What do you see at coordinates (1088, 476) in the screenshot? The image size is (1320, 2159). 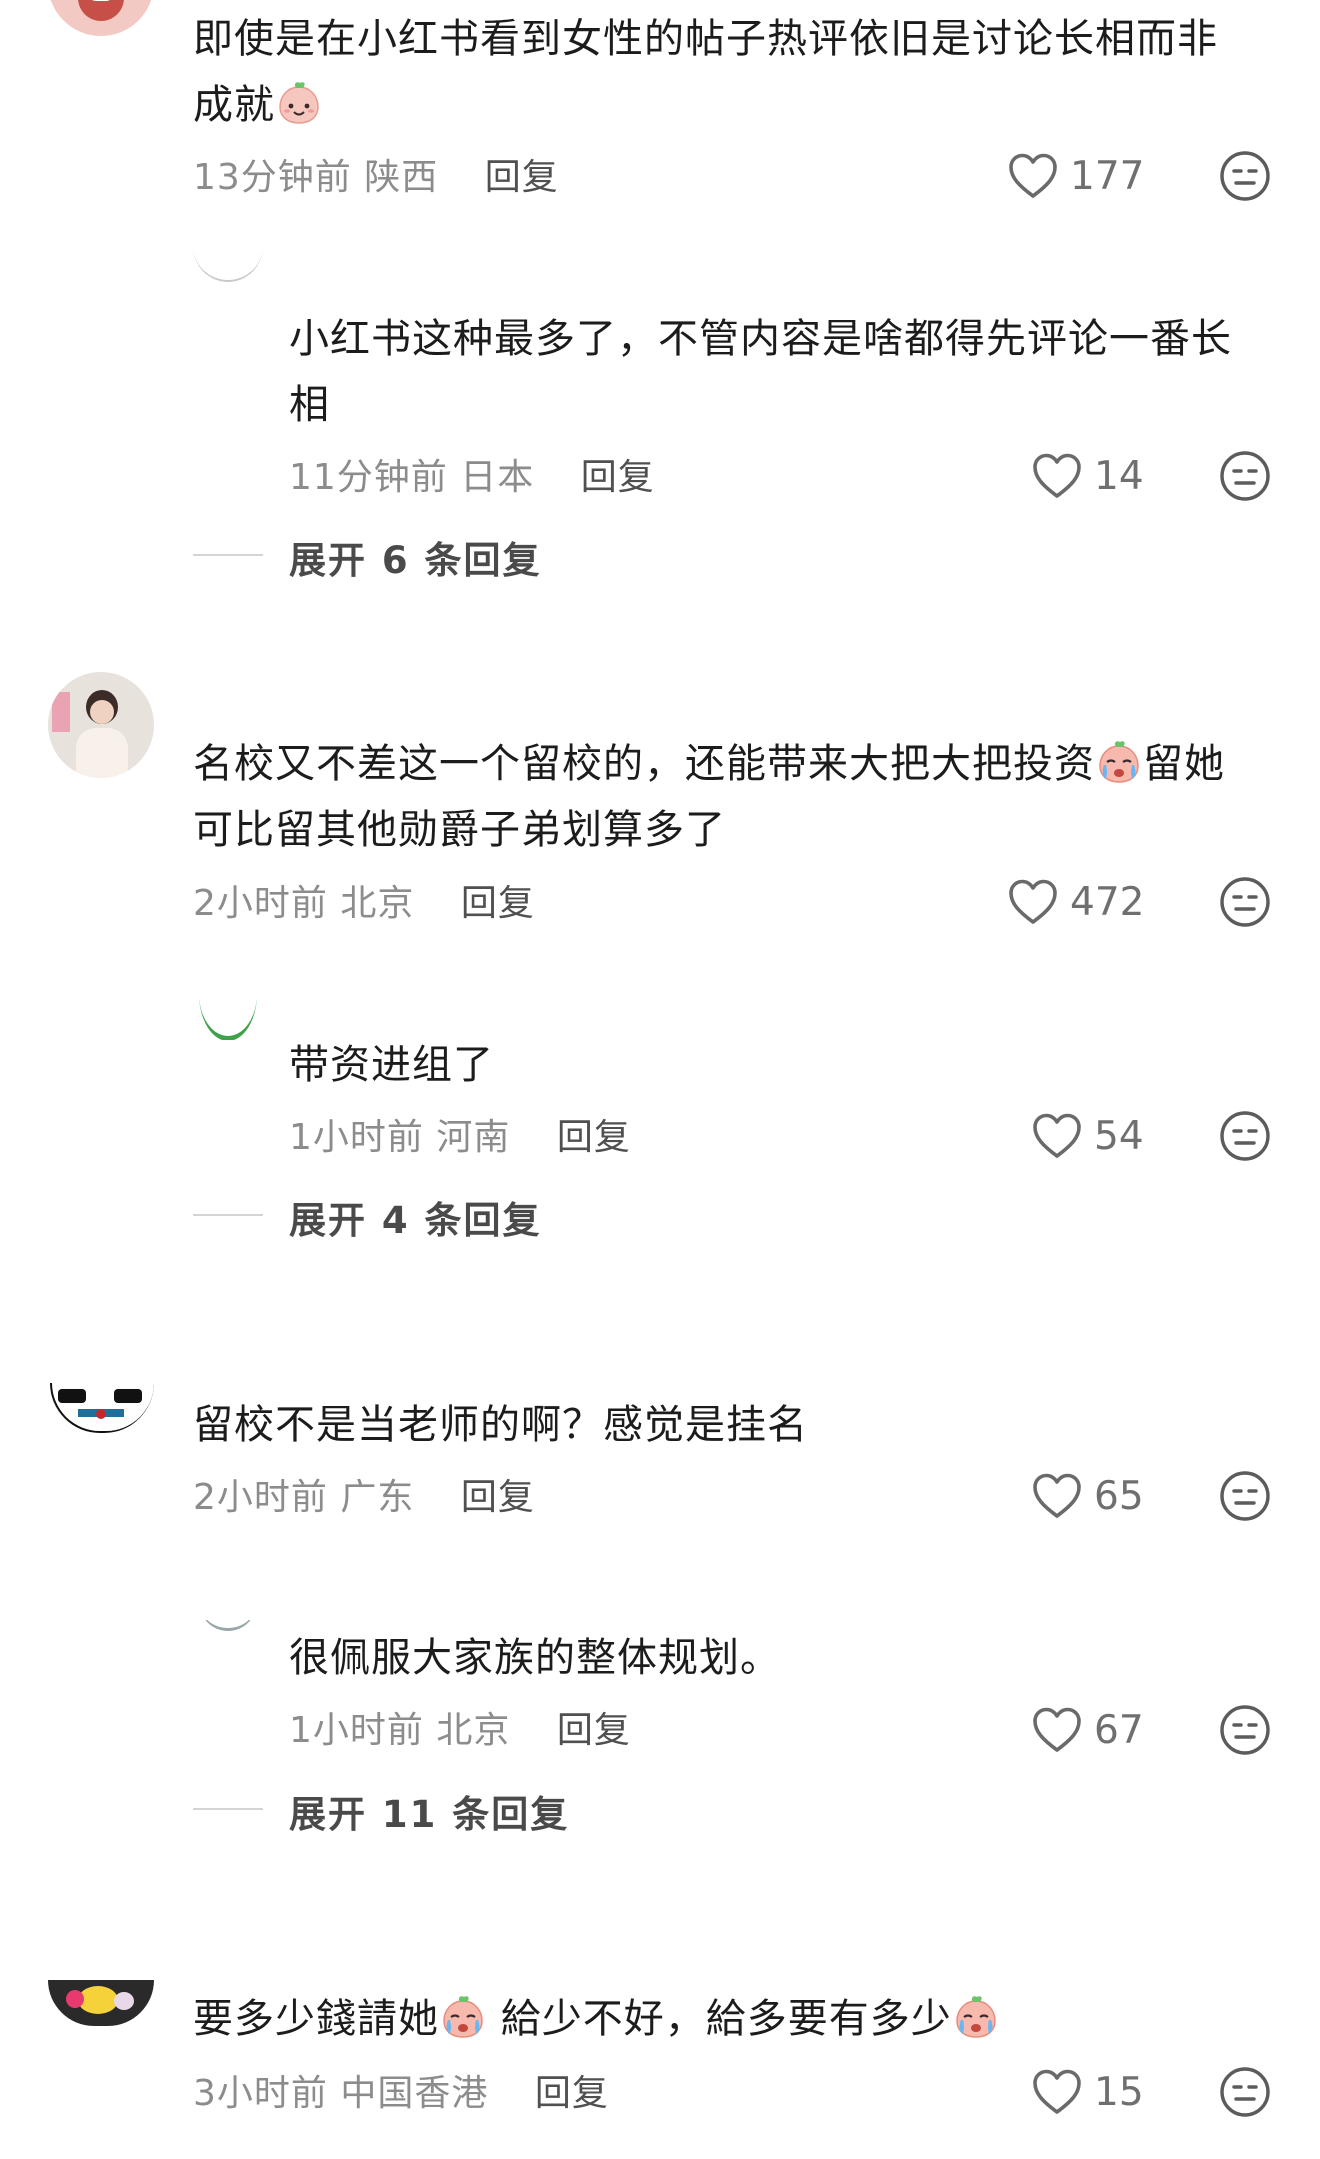 I see `like-button: 14` at bounding box center [1088, 476].